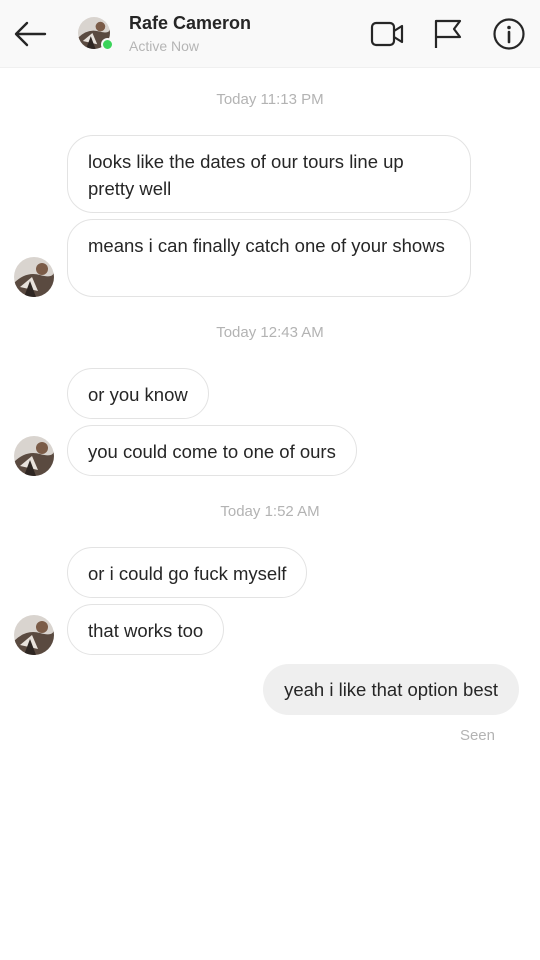  I want to click on sent-message: yeah i like that option best, so click(391, 689).